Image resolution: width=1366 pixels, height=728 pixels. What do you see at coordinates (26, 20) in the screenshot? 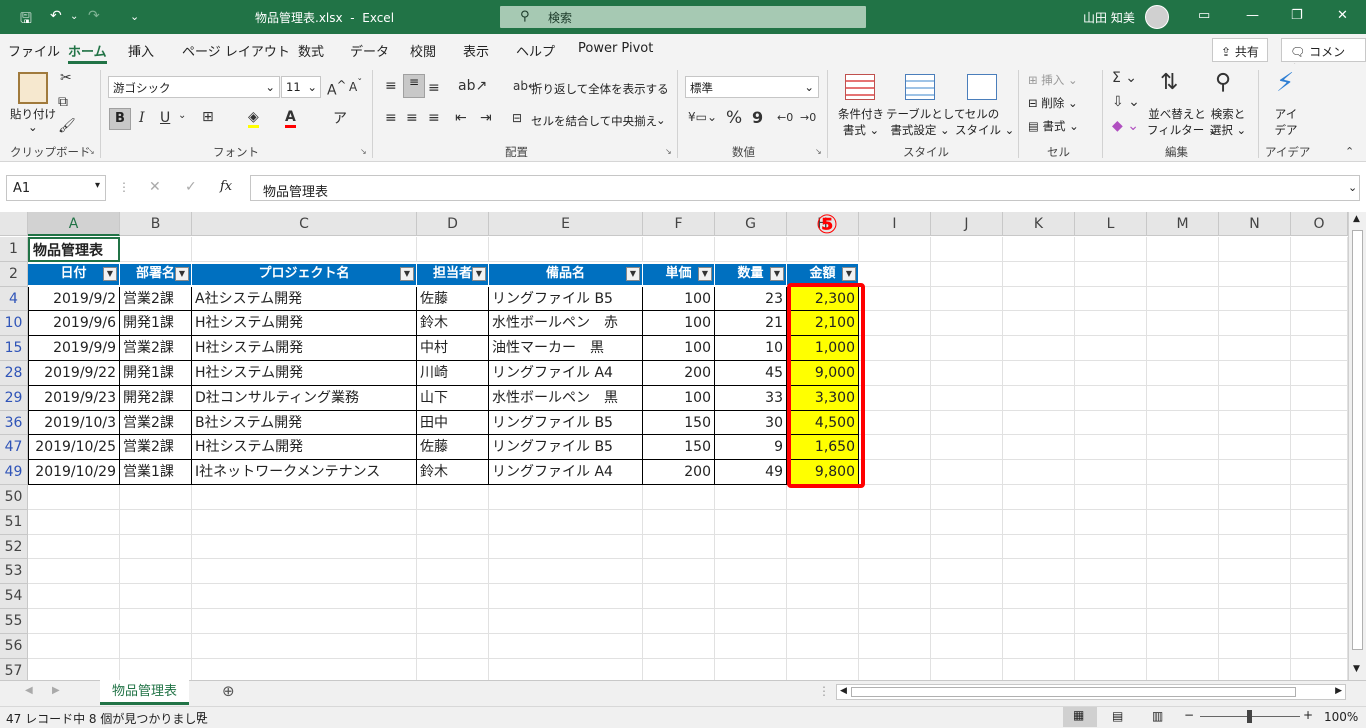
I see `save-icon: 🖫` at bounding box center [26, 20].